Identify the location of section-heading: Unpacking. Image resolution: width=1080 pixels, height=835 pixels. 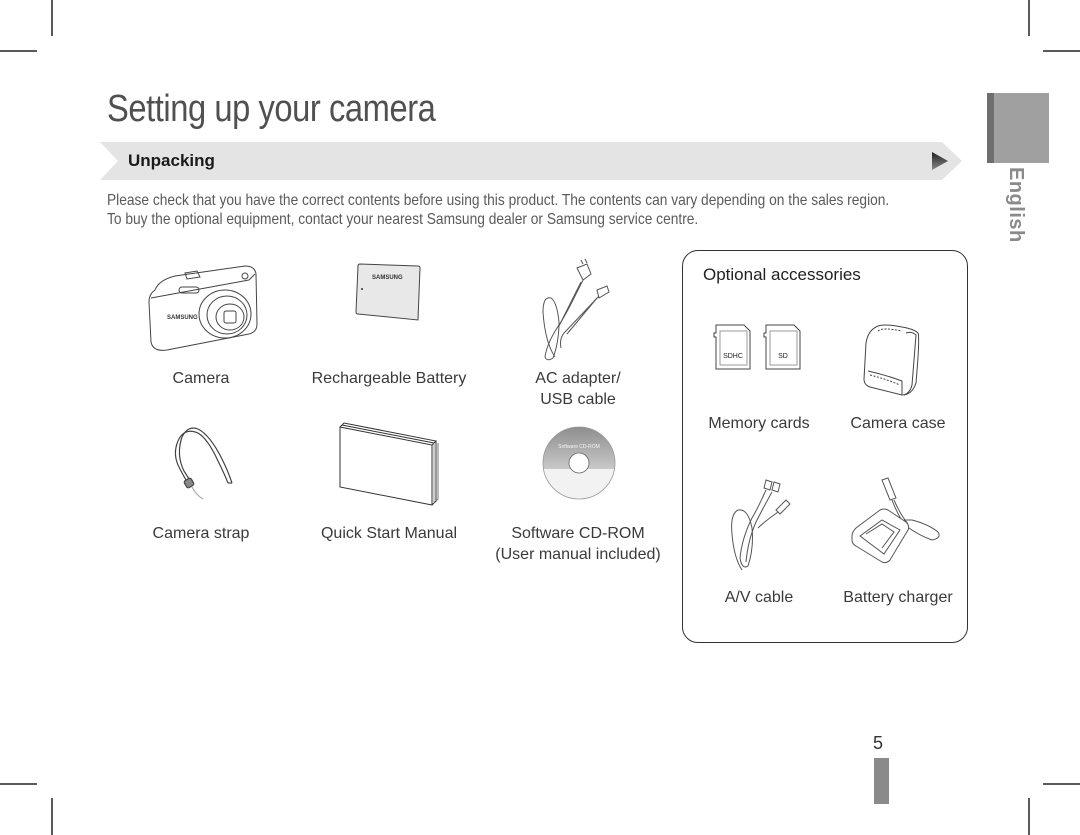
(171, 160).